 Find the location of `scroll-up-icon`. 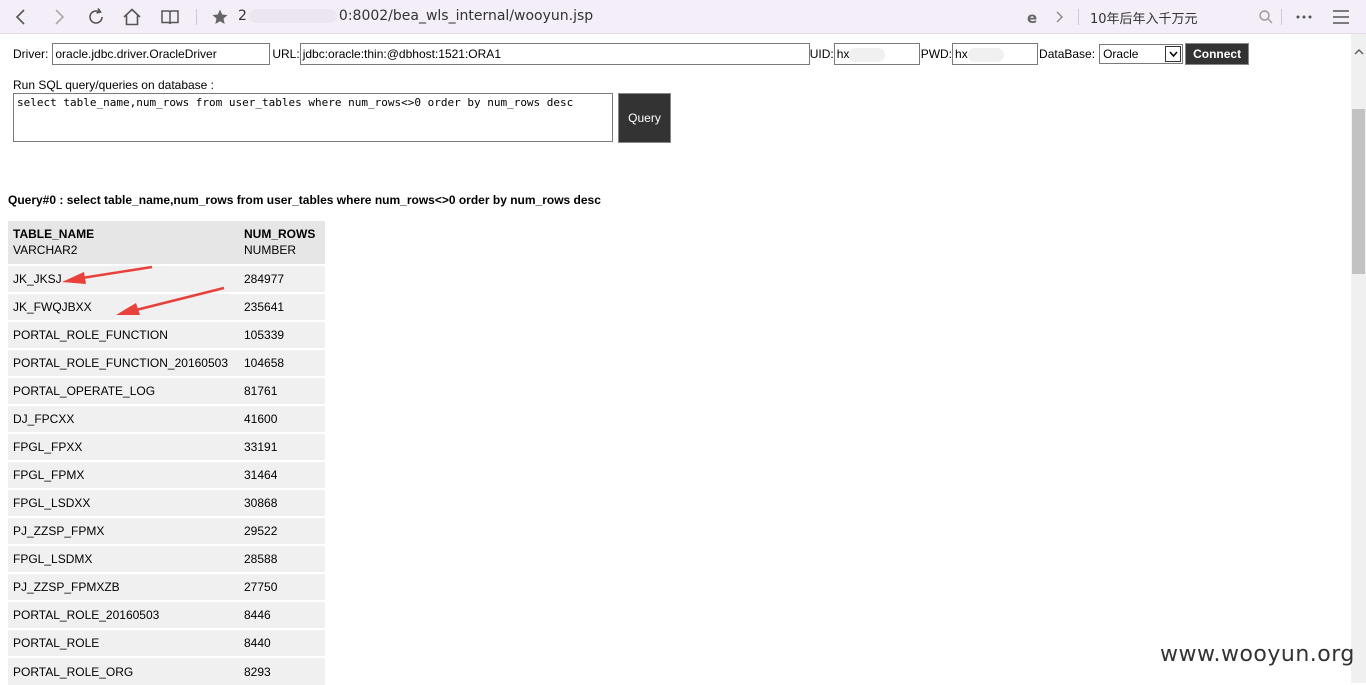

scroll-up-icon is located at coordinates (1358, 51).